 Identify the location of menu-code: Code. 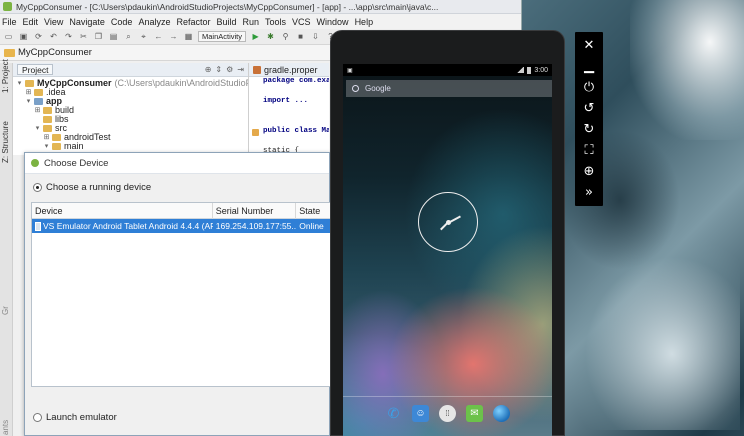
(122, 22).